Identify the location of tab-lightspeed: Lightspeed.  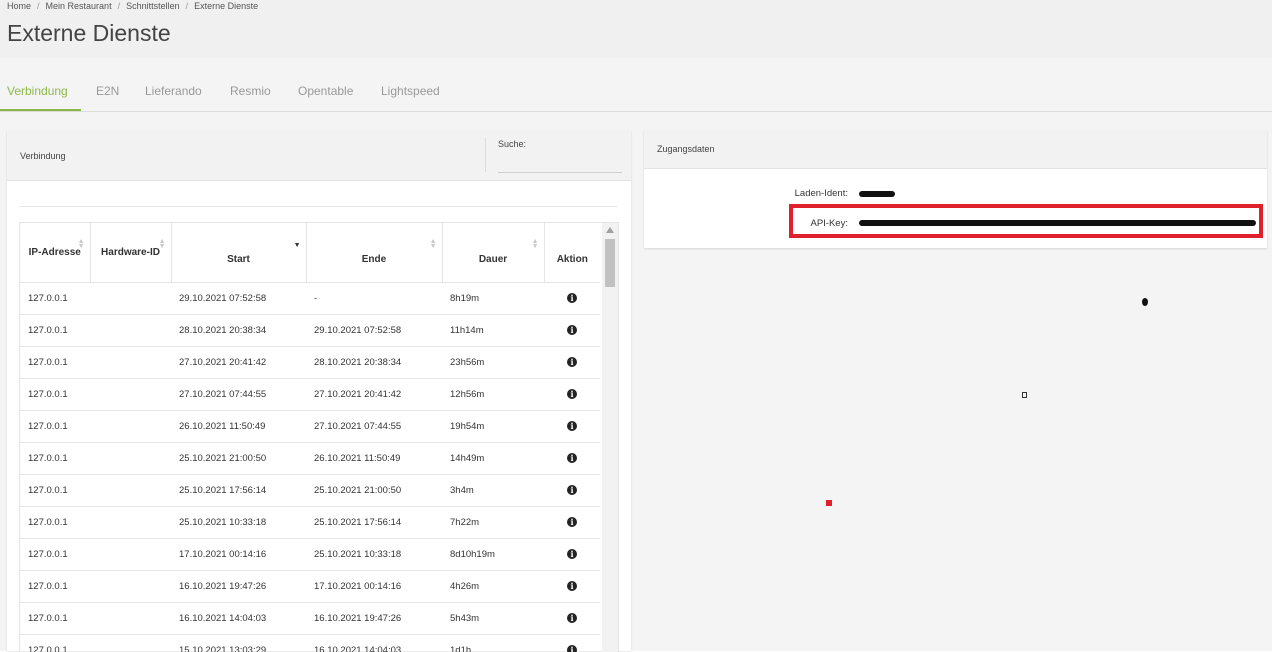
(410, 91).